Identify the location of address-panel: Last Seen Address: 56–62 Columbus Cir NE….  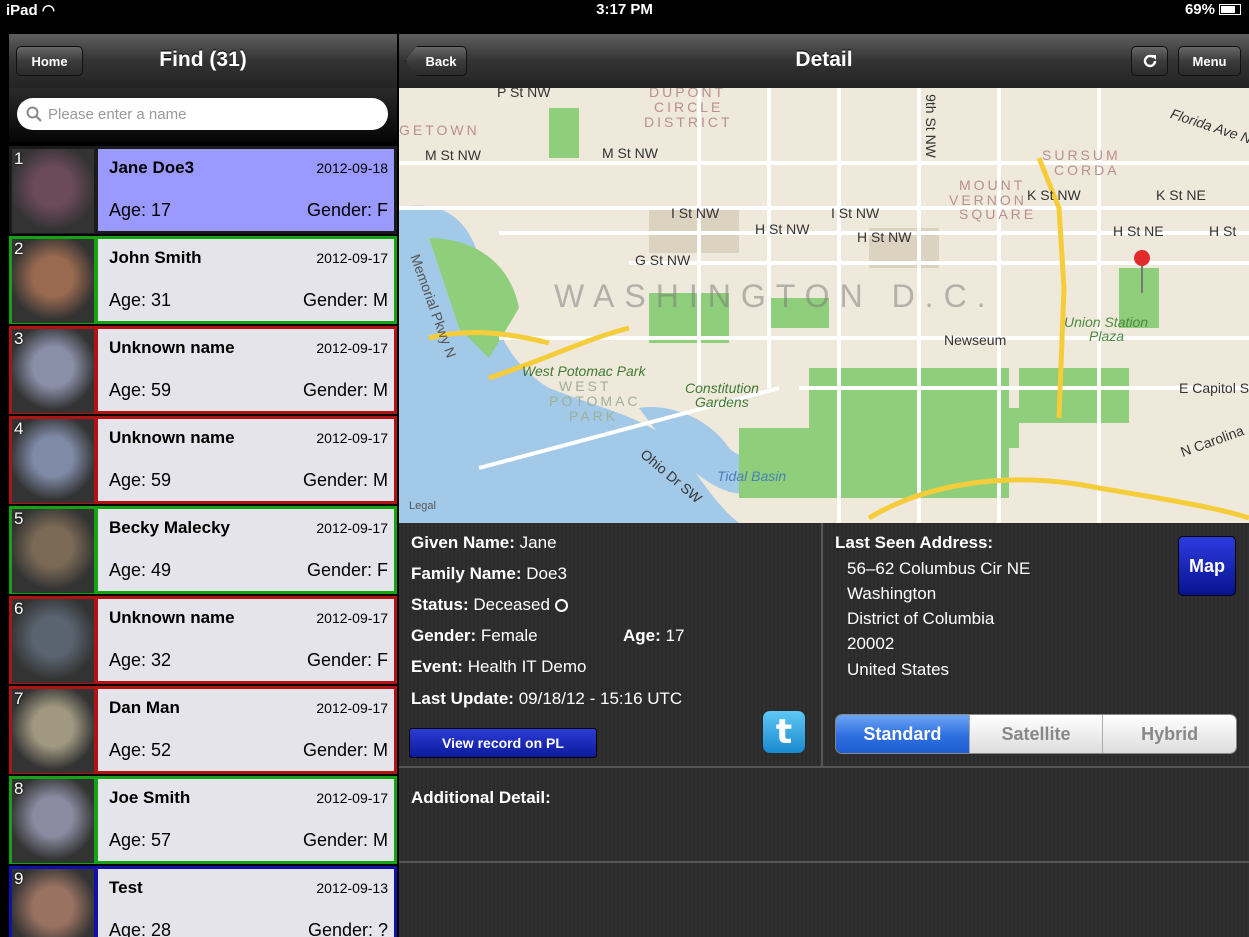
(1036, 645).